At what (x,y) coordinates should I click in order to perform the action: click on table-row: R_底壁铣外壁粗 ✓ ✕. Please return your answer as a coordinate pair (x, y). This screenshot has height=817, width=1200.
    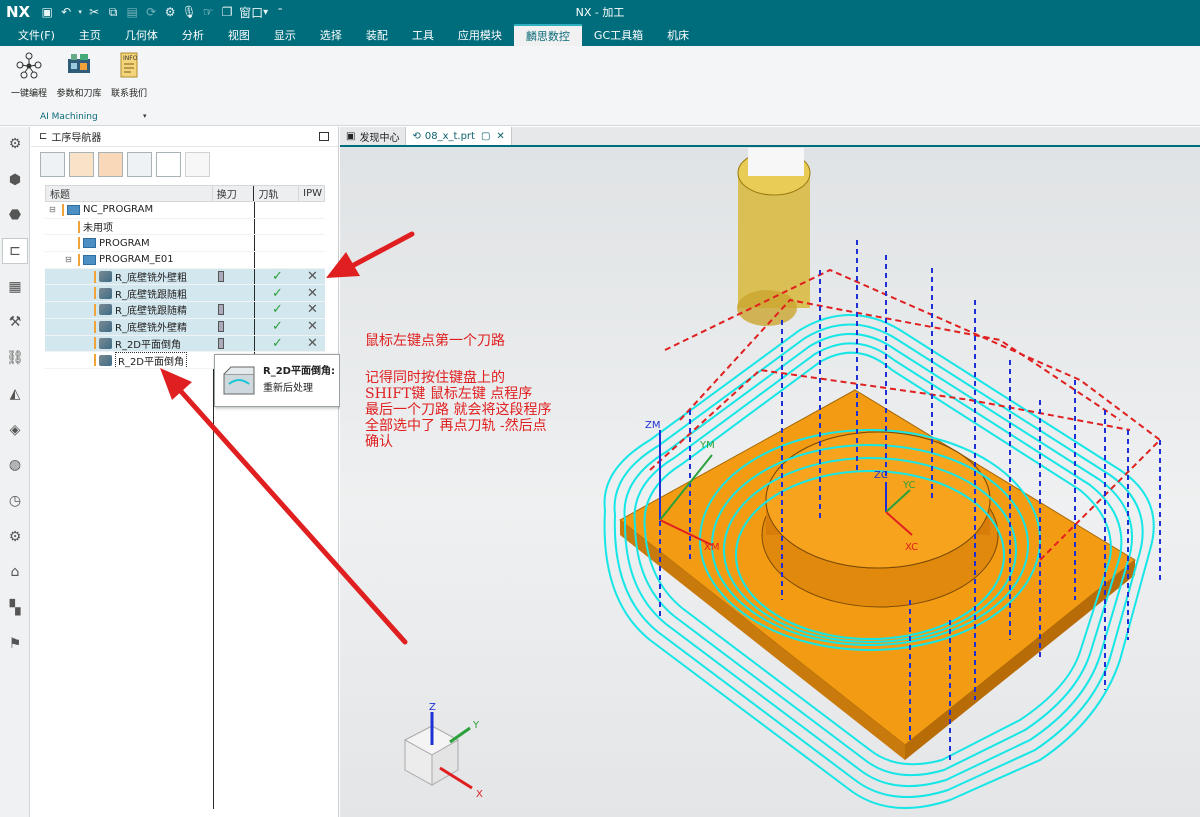
    Looking at the image, I should click on (185, 277).